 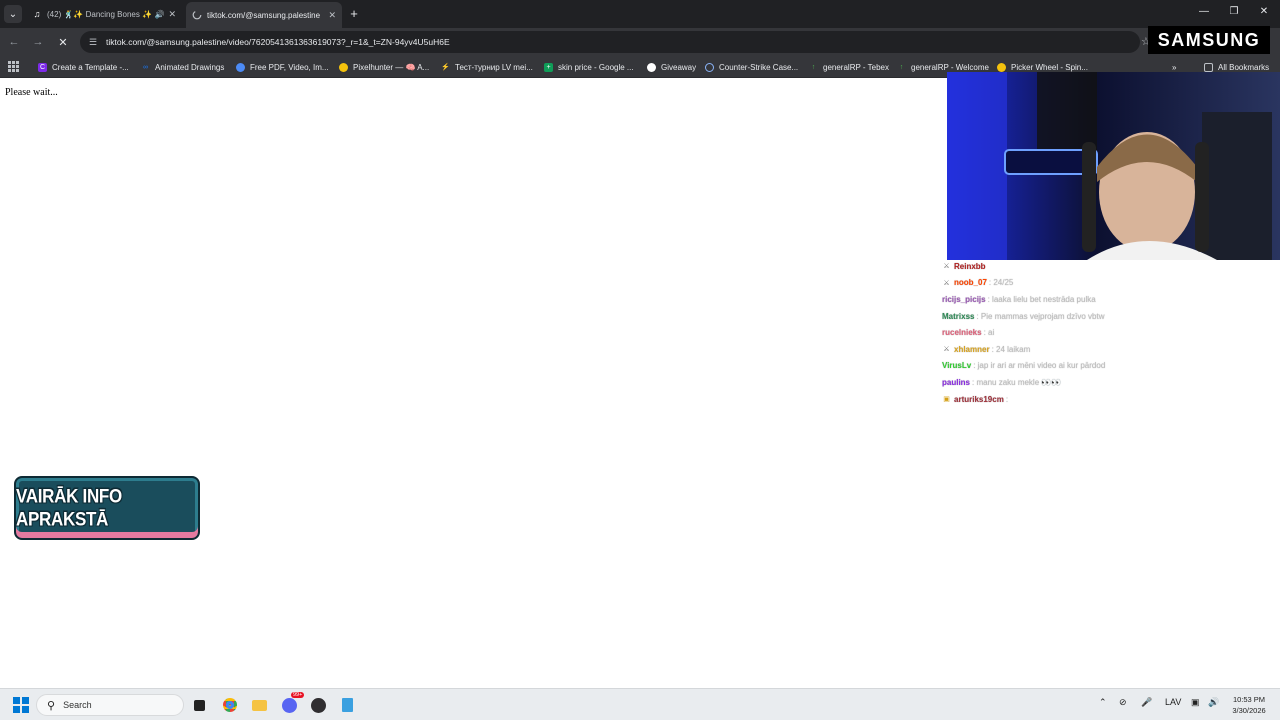 What do you see at coordinates (13, 14) in the screenshot?
I see `tab-search-icon: ⌄` at bounding box center [13, 14].